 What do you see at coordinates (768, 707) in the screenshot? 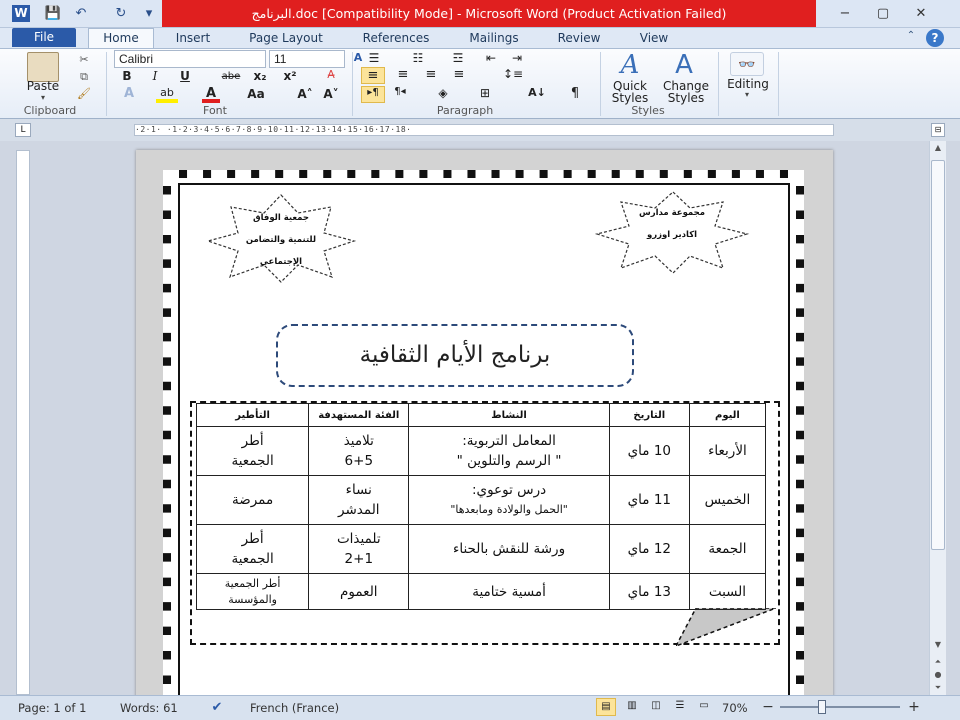
I see `zoom-out-button: −` at bounding box center [768, 707].